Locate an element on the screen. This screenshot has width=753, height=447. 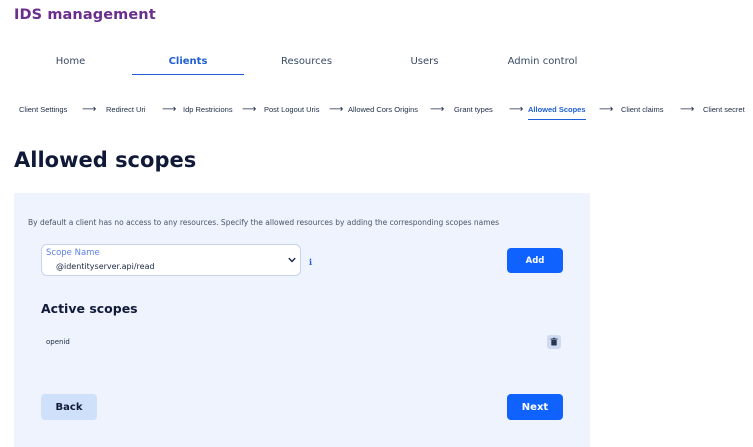
delete-scope-button is located at coordinates (554, 342).